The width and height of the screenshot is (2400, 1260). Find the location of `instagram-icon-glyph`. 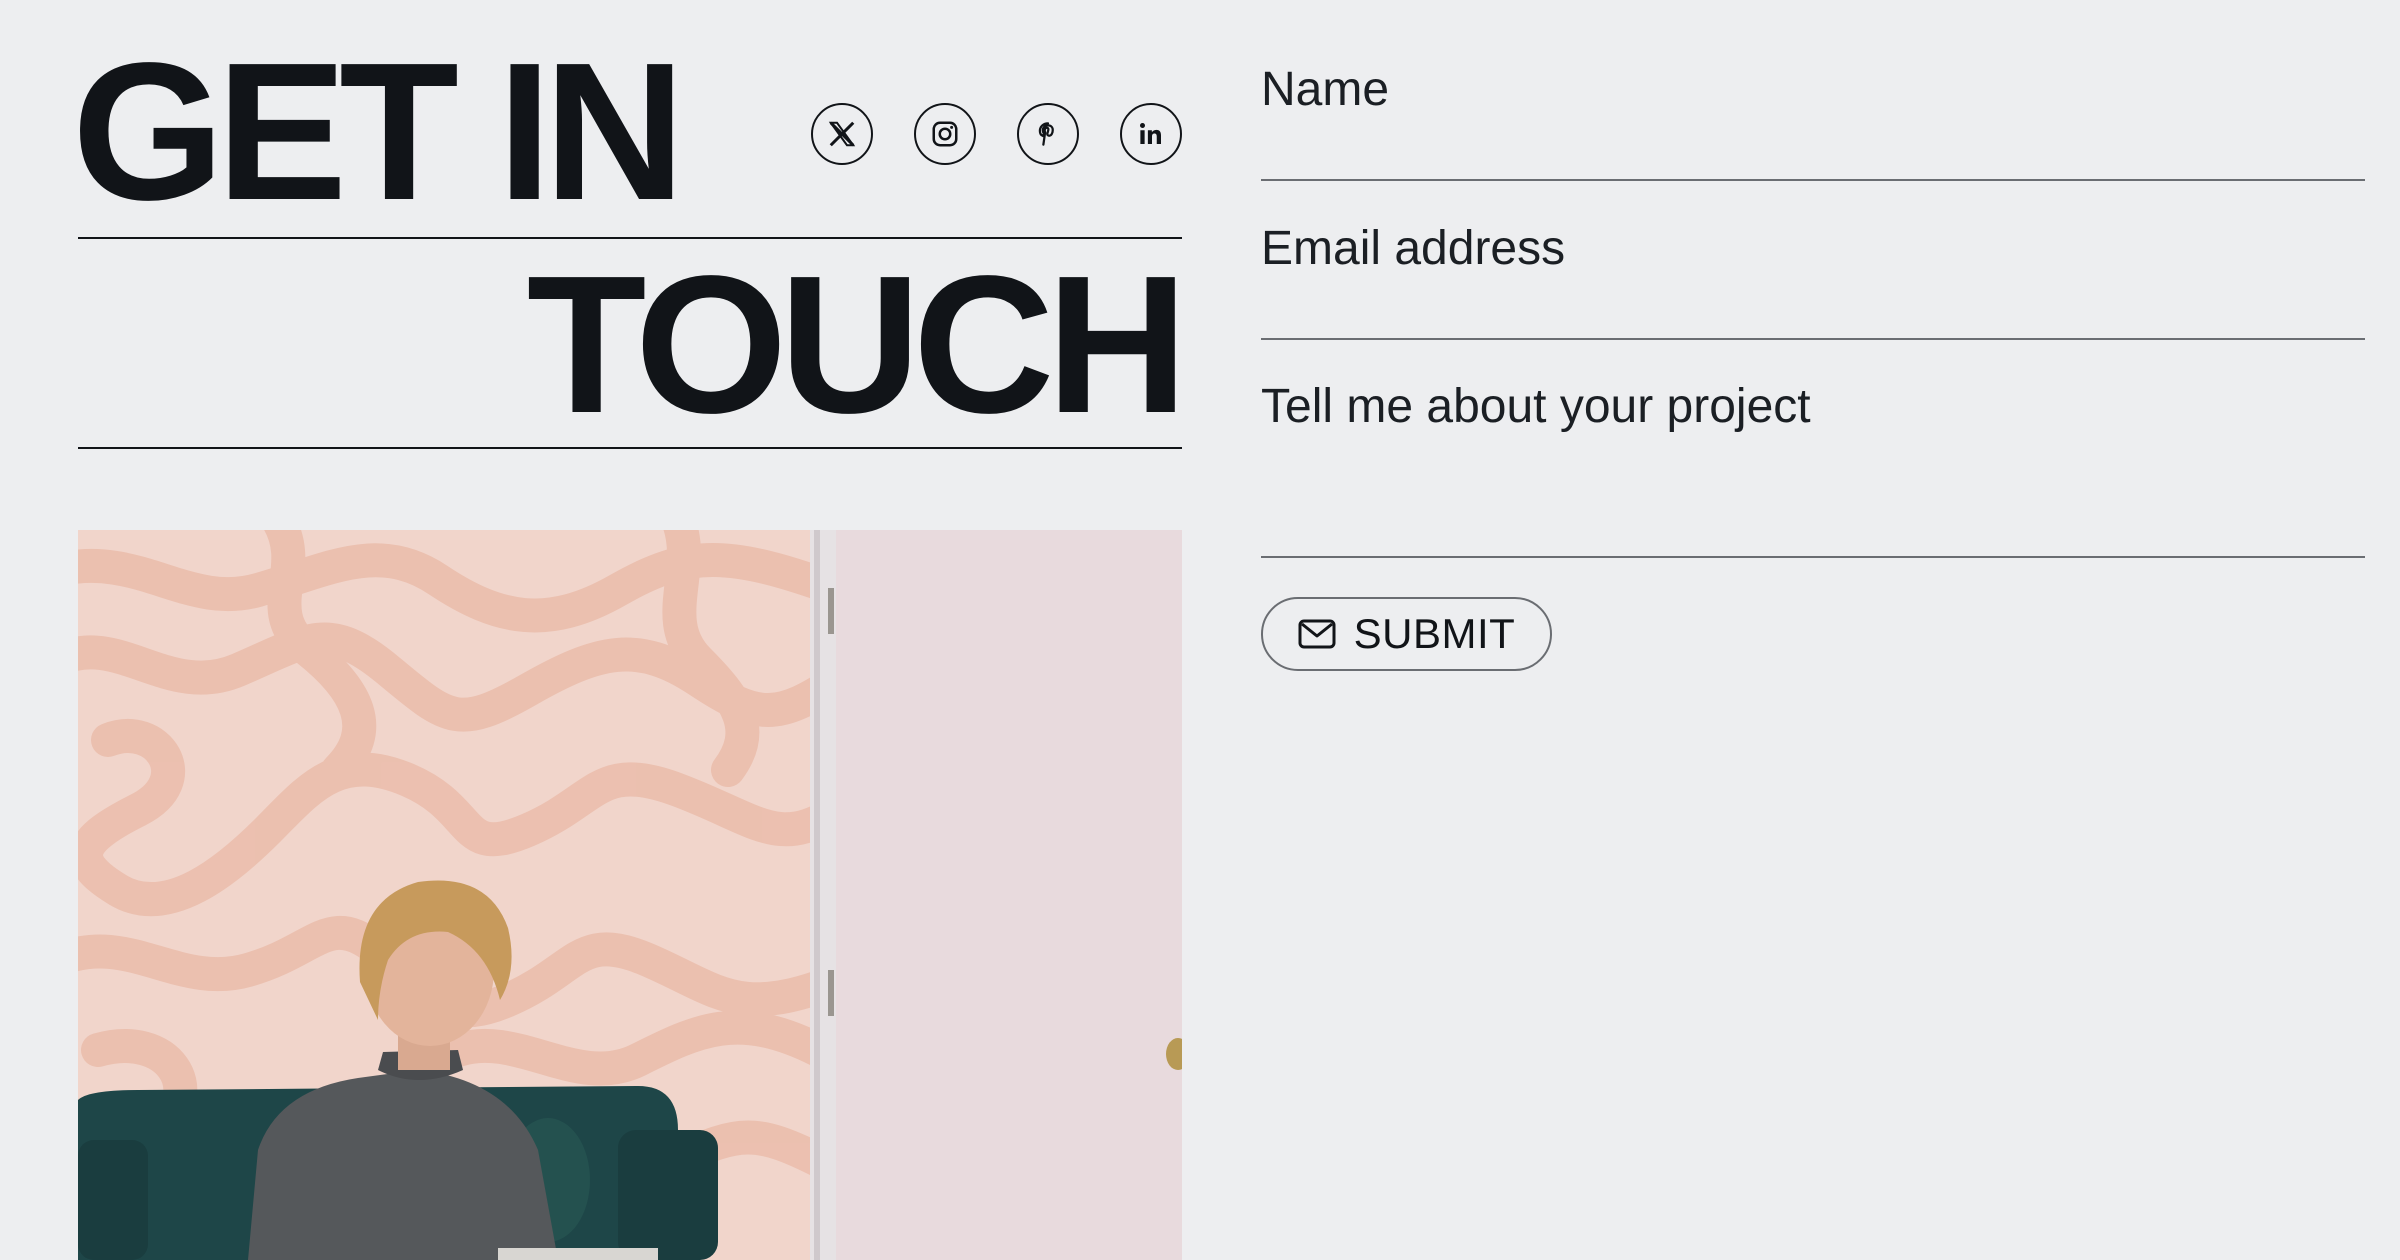

instagram-icon-glyph is located at coordinates (945, 134).